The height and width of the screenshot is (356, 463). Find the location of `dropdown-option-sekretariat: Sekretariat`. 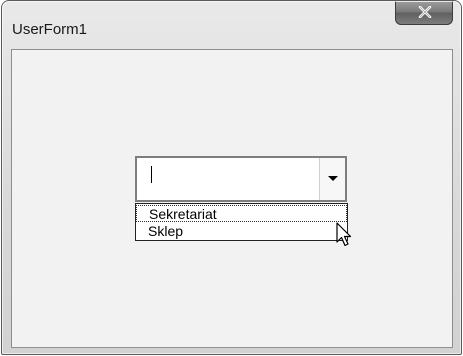

dropdown-option-sekretariat: Sekretariat is located at coordinates (241, 213).